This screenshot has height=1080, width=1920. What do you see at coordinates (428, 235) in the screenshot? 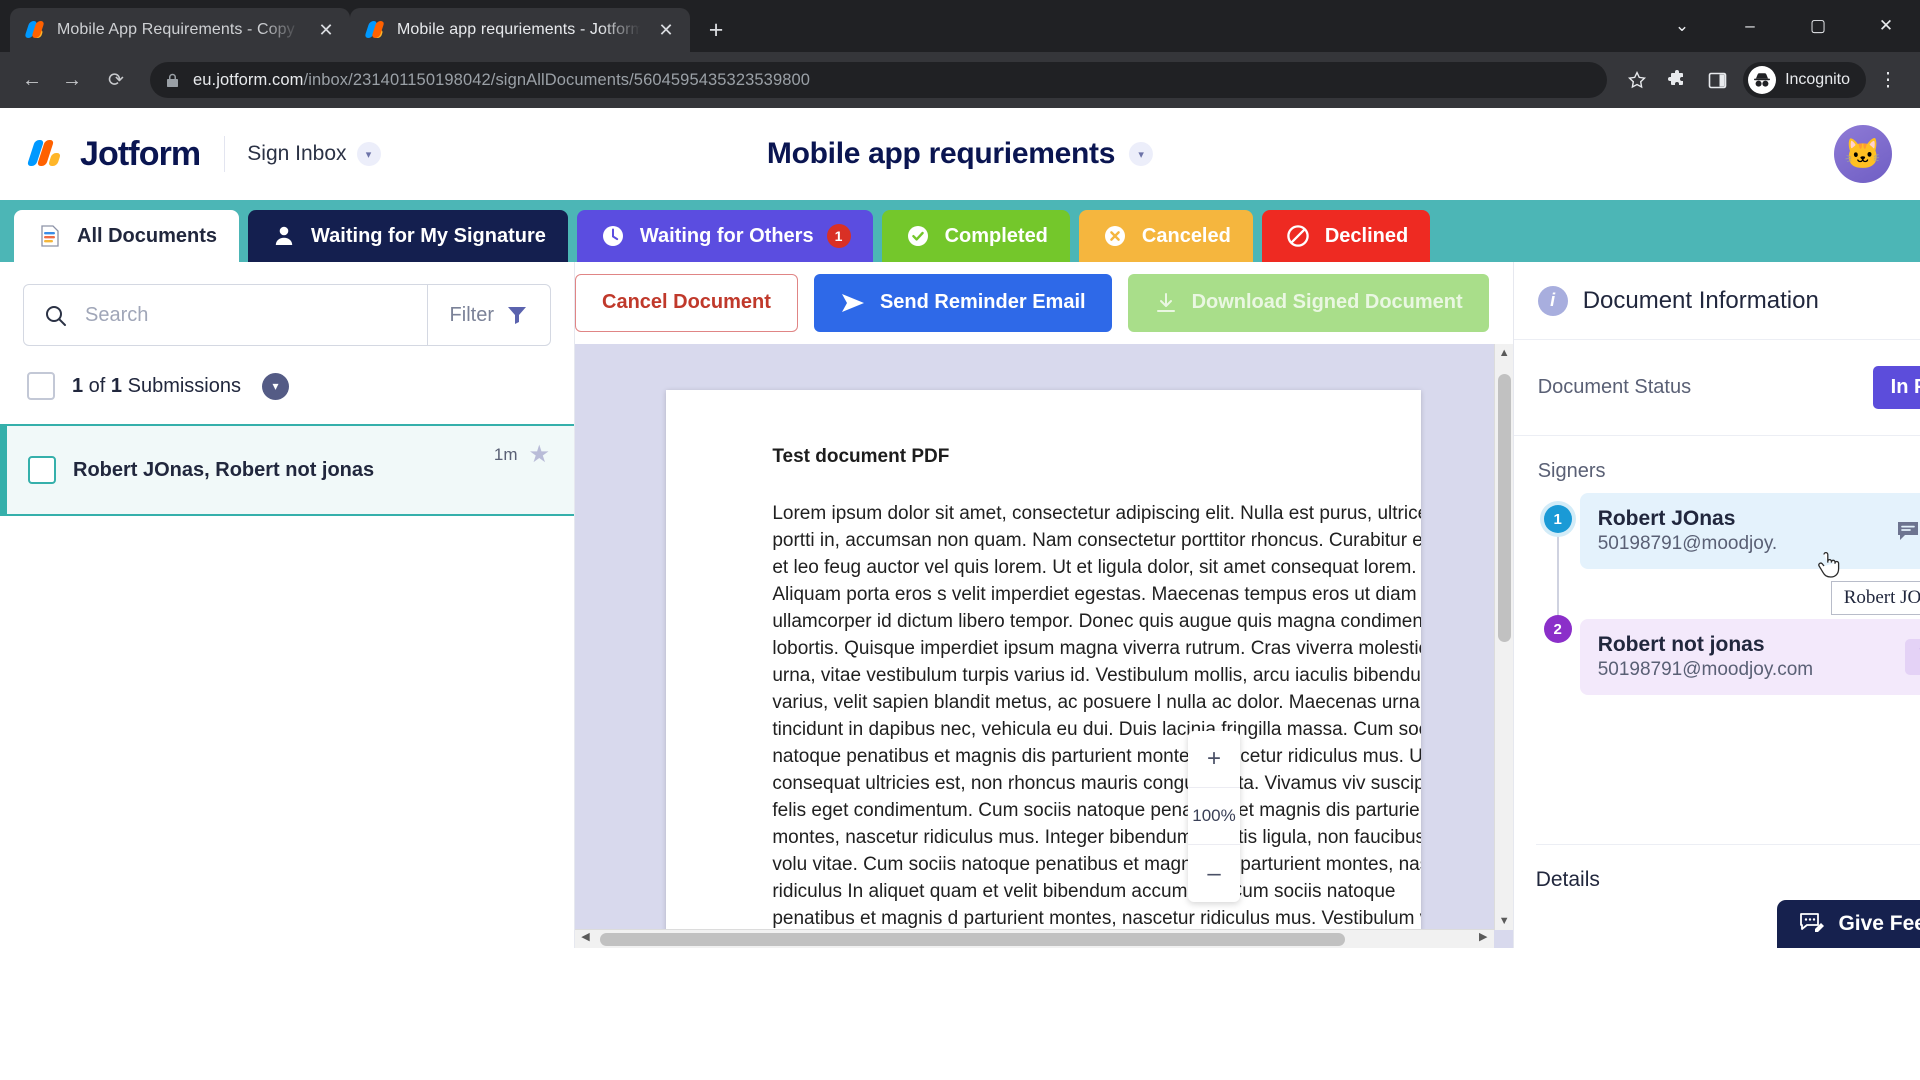
I see `tab-waiting-my-signature-label: Waiting for My Signature` at bounding box center [428, 235].